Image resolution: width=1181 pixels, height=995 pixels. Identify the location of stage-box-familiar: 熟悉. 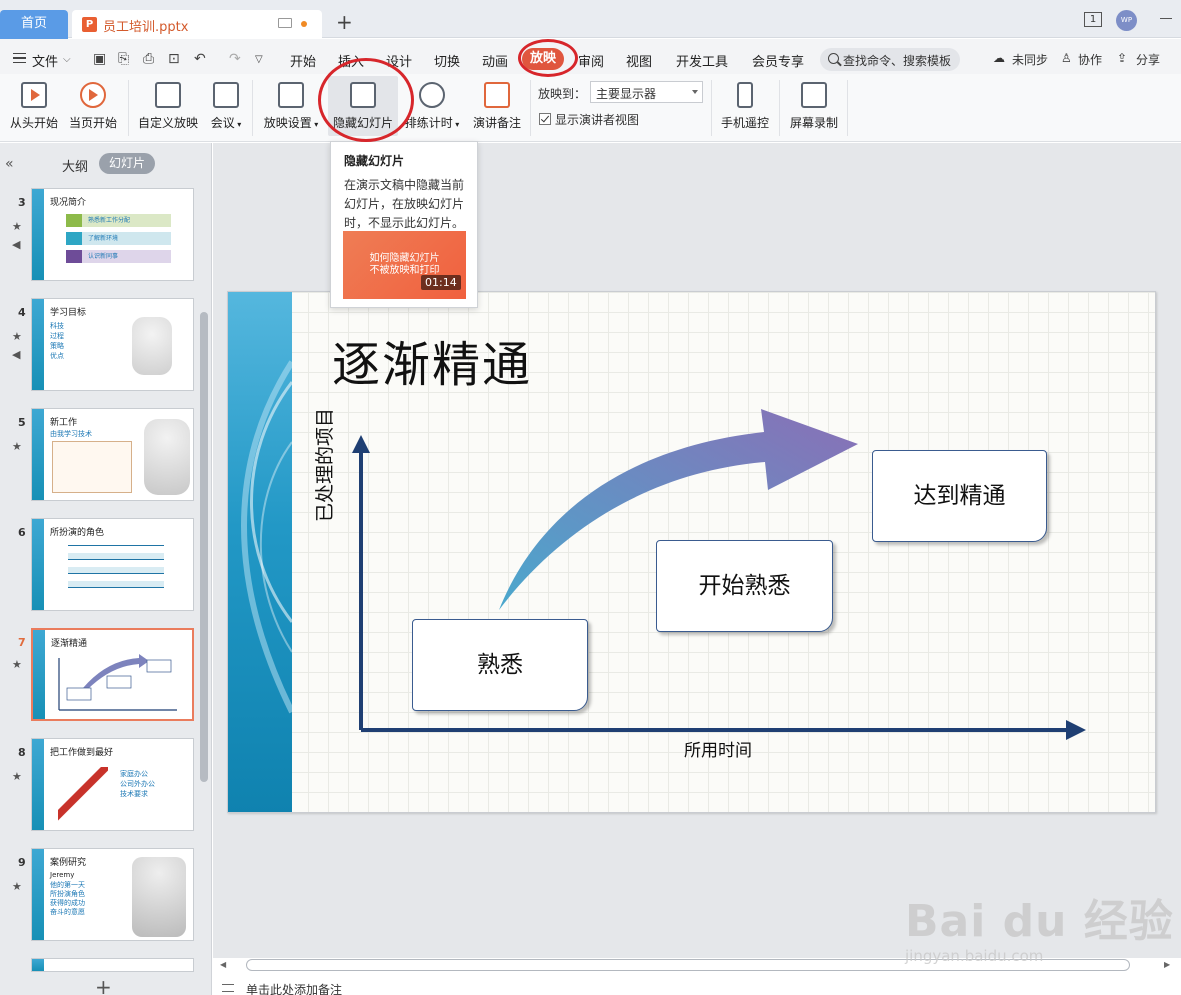
(500, 665).